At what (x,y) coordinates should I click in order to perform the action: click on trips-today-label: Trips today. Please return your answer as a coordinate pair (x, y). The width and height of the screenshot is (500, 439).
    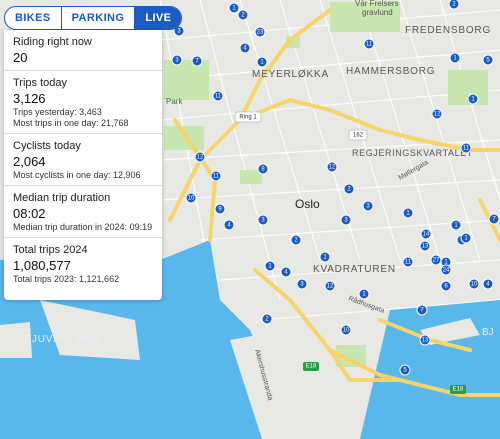
    Looking at the image, I should click on (40, 83).